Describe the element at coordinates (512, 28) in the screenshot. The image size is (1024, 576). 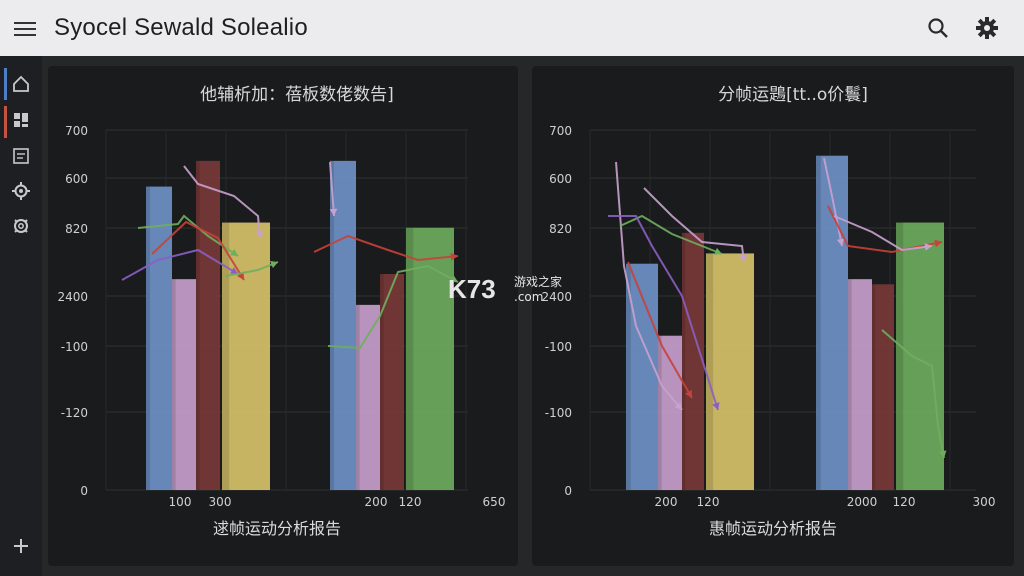
I see `top-app-bar: Syocel Sewald Solealio` at that location.